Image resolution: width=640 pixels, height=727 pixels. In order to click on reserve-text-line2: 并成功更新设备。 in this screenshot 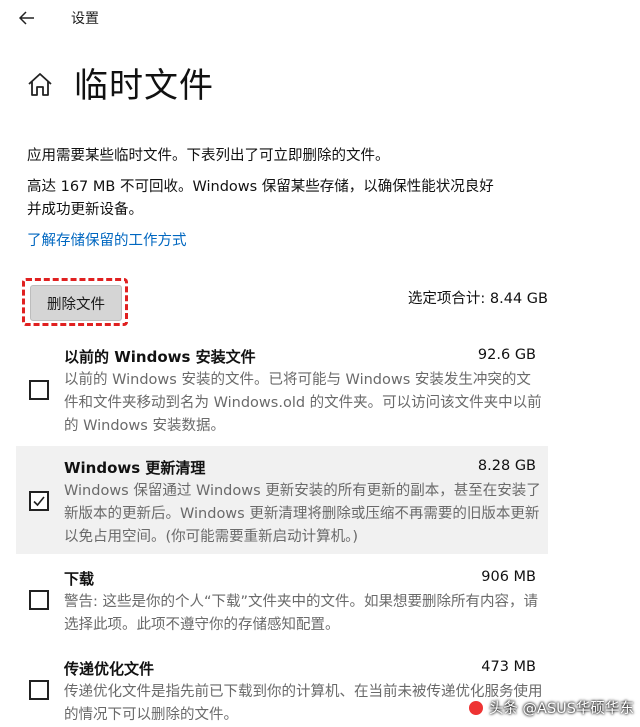, I will do `click(85, 210)`.